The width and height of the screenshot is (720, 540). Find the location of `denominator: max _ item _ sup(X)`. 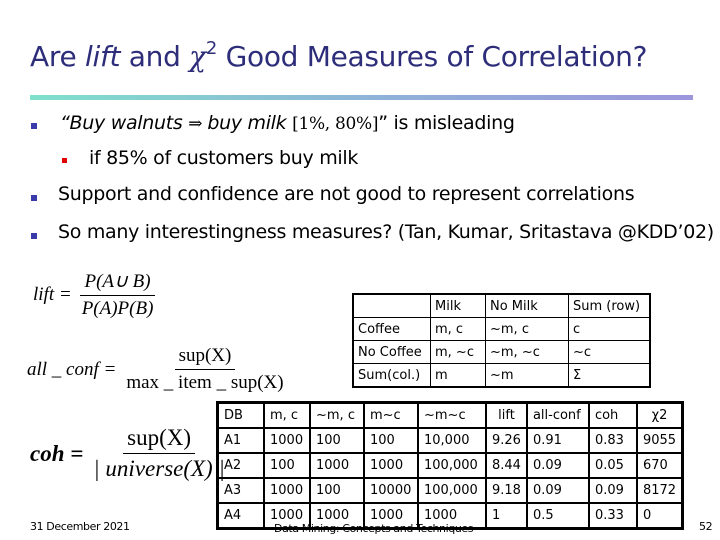

denominator: max _ item _ sup(X) is located at coordinates (205, 382).